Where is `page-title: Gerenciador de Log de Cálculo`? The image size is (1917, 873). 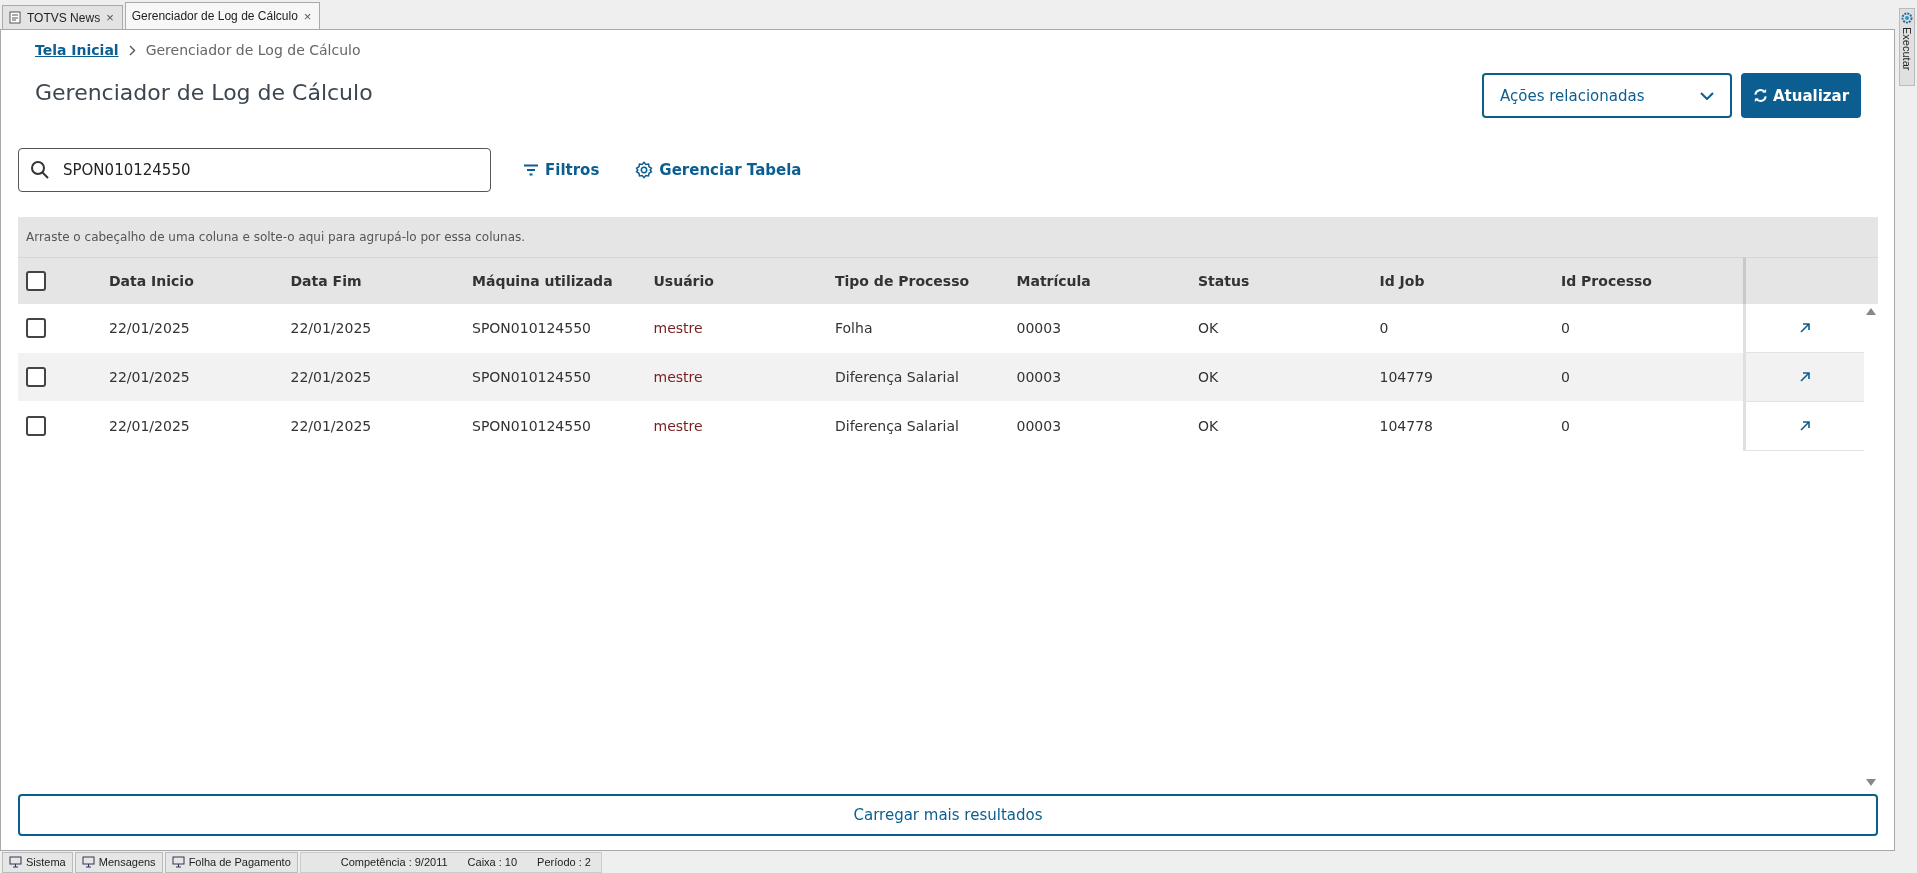
page-title: Gerenciador de Log de Cálculo is located at coordinates (204, 92).